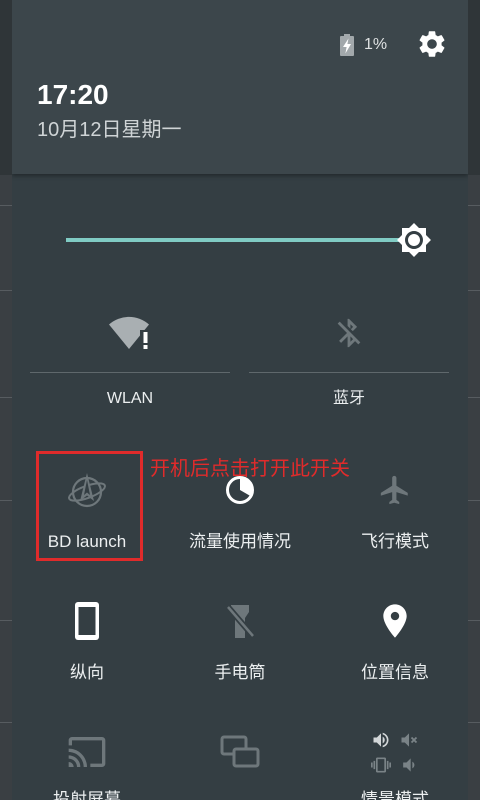 This screenshot has width=480, height=800. Describe the element at coordinates (409, 740) in the screenshot. I see `volume-mute-icon` at that location.